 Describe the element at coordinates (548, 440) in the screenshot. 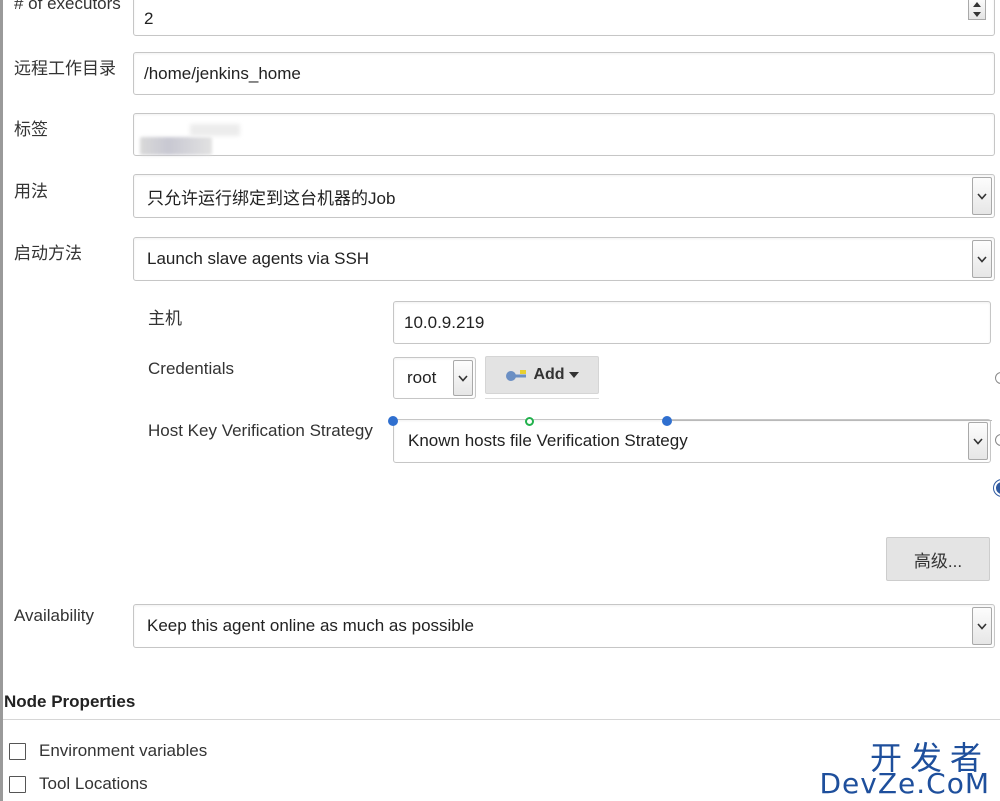

I see `host-key-strategy-value: Known hosts file Verification Strategy` at that location.